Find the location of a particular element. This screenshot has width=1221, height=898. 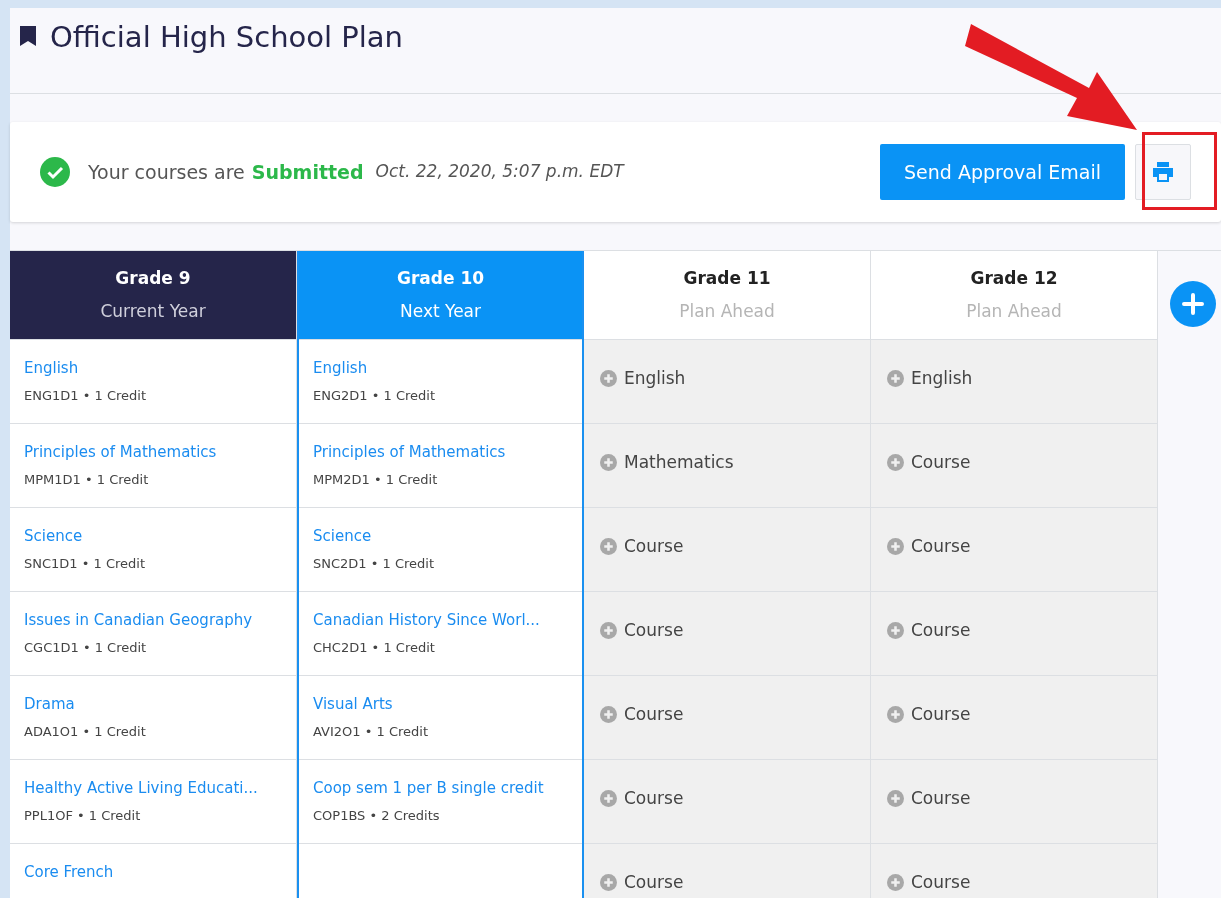

course-code: ENG2D1 • 1 Credit is located at coordinates (374, 395).